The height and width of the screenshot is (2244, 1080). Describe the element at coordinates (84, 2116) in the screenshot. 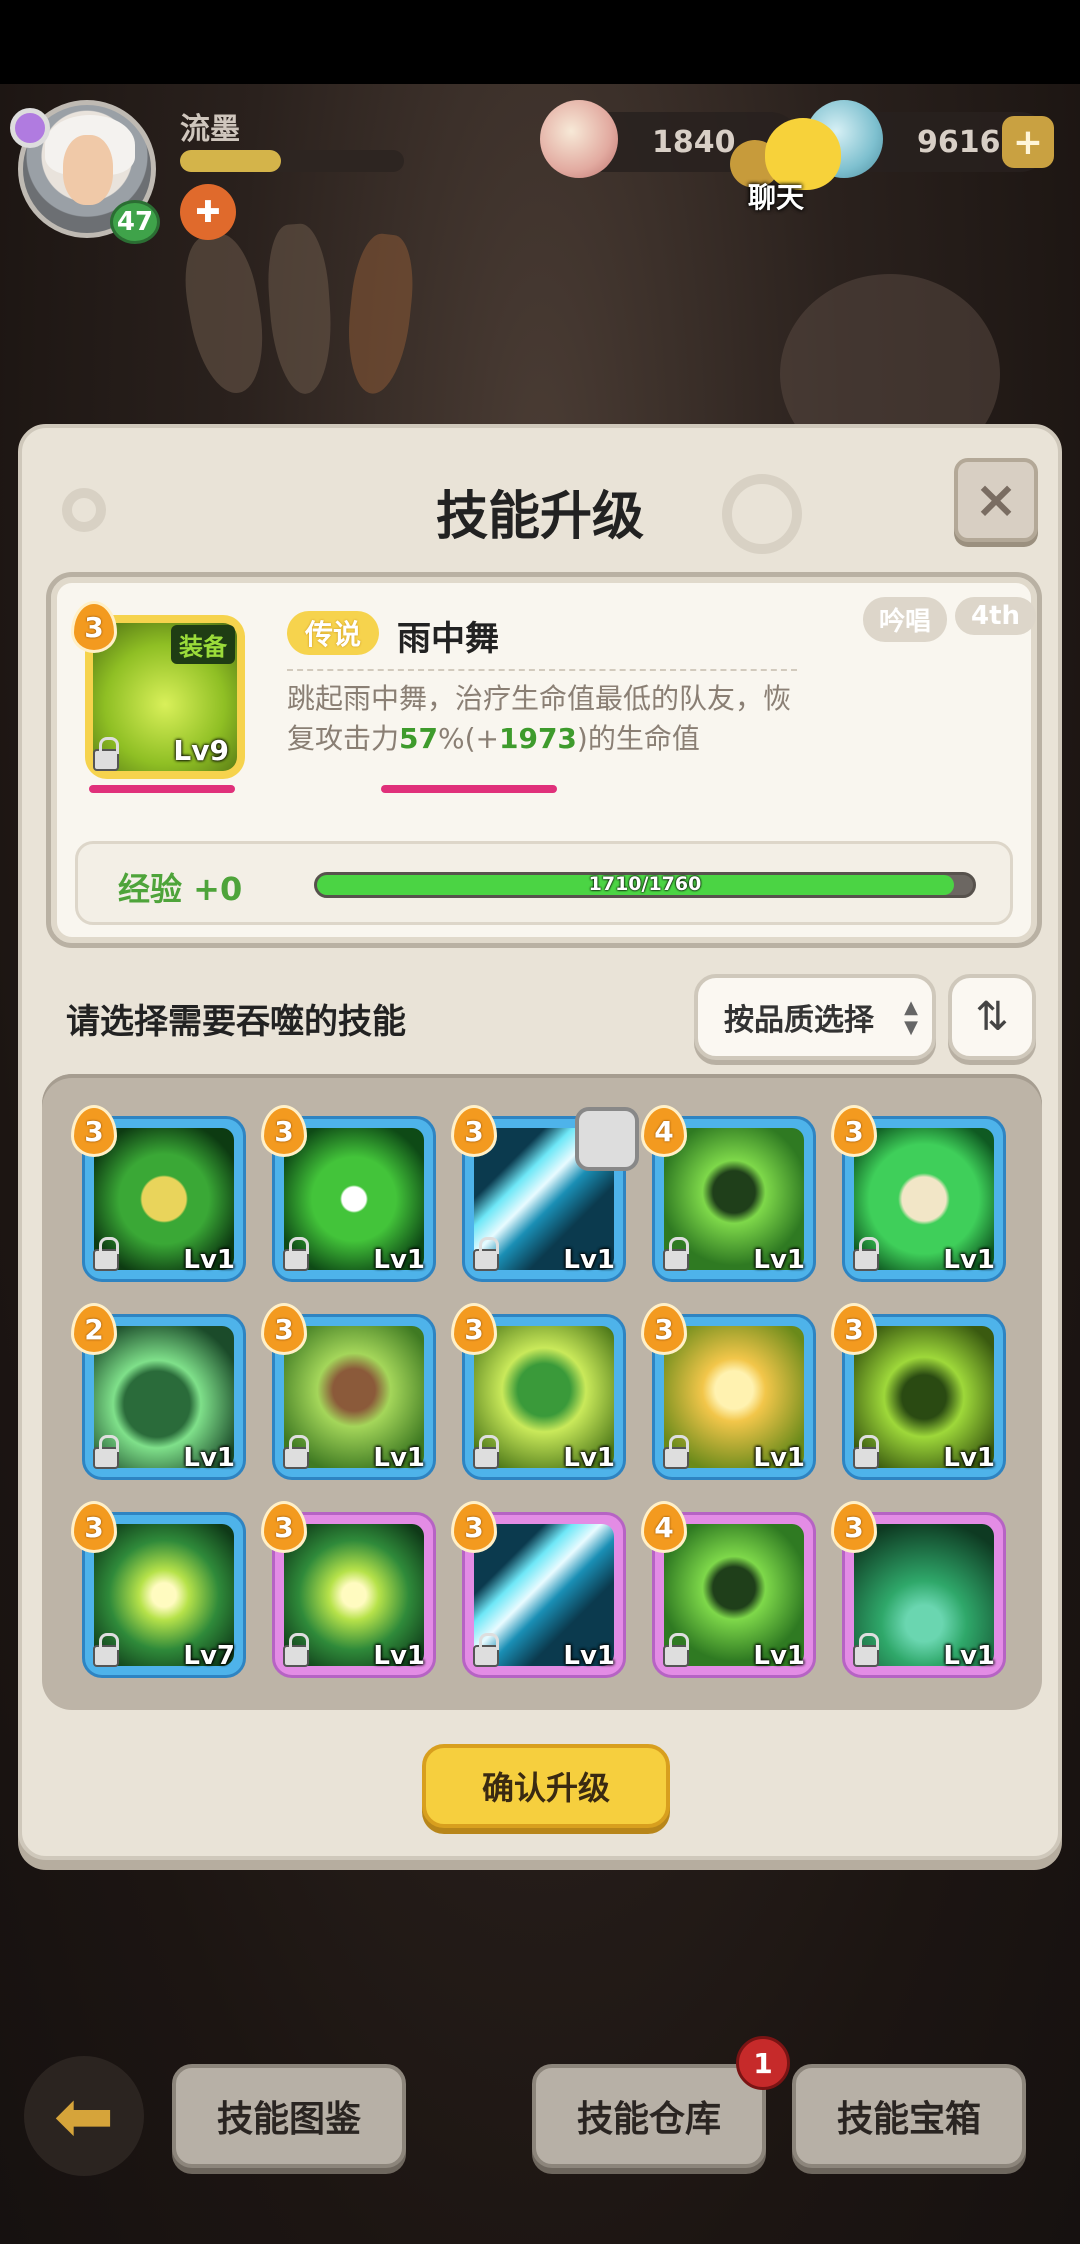

I see `back-arrow-icon: ⬅` at that location.